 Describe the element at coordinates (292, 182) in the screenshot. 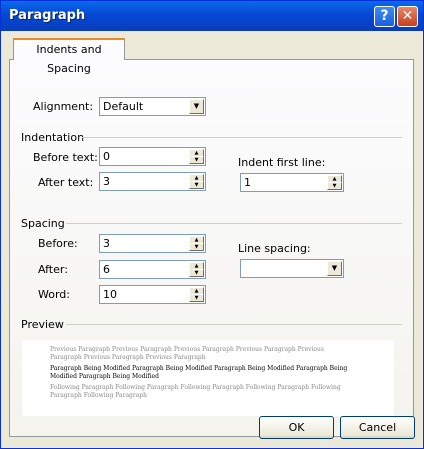

I see `indent-first-line-spinner: 1 ▲ ▼` at that location.